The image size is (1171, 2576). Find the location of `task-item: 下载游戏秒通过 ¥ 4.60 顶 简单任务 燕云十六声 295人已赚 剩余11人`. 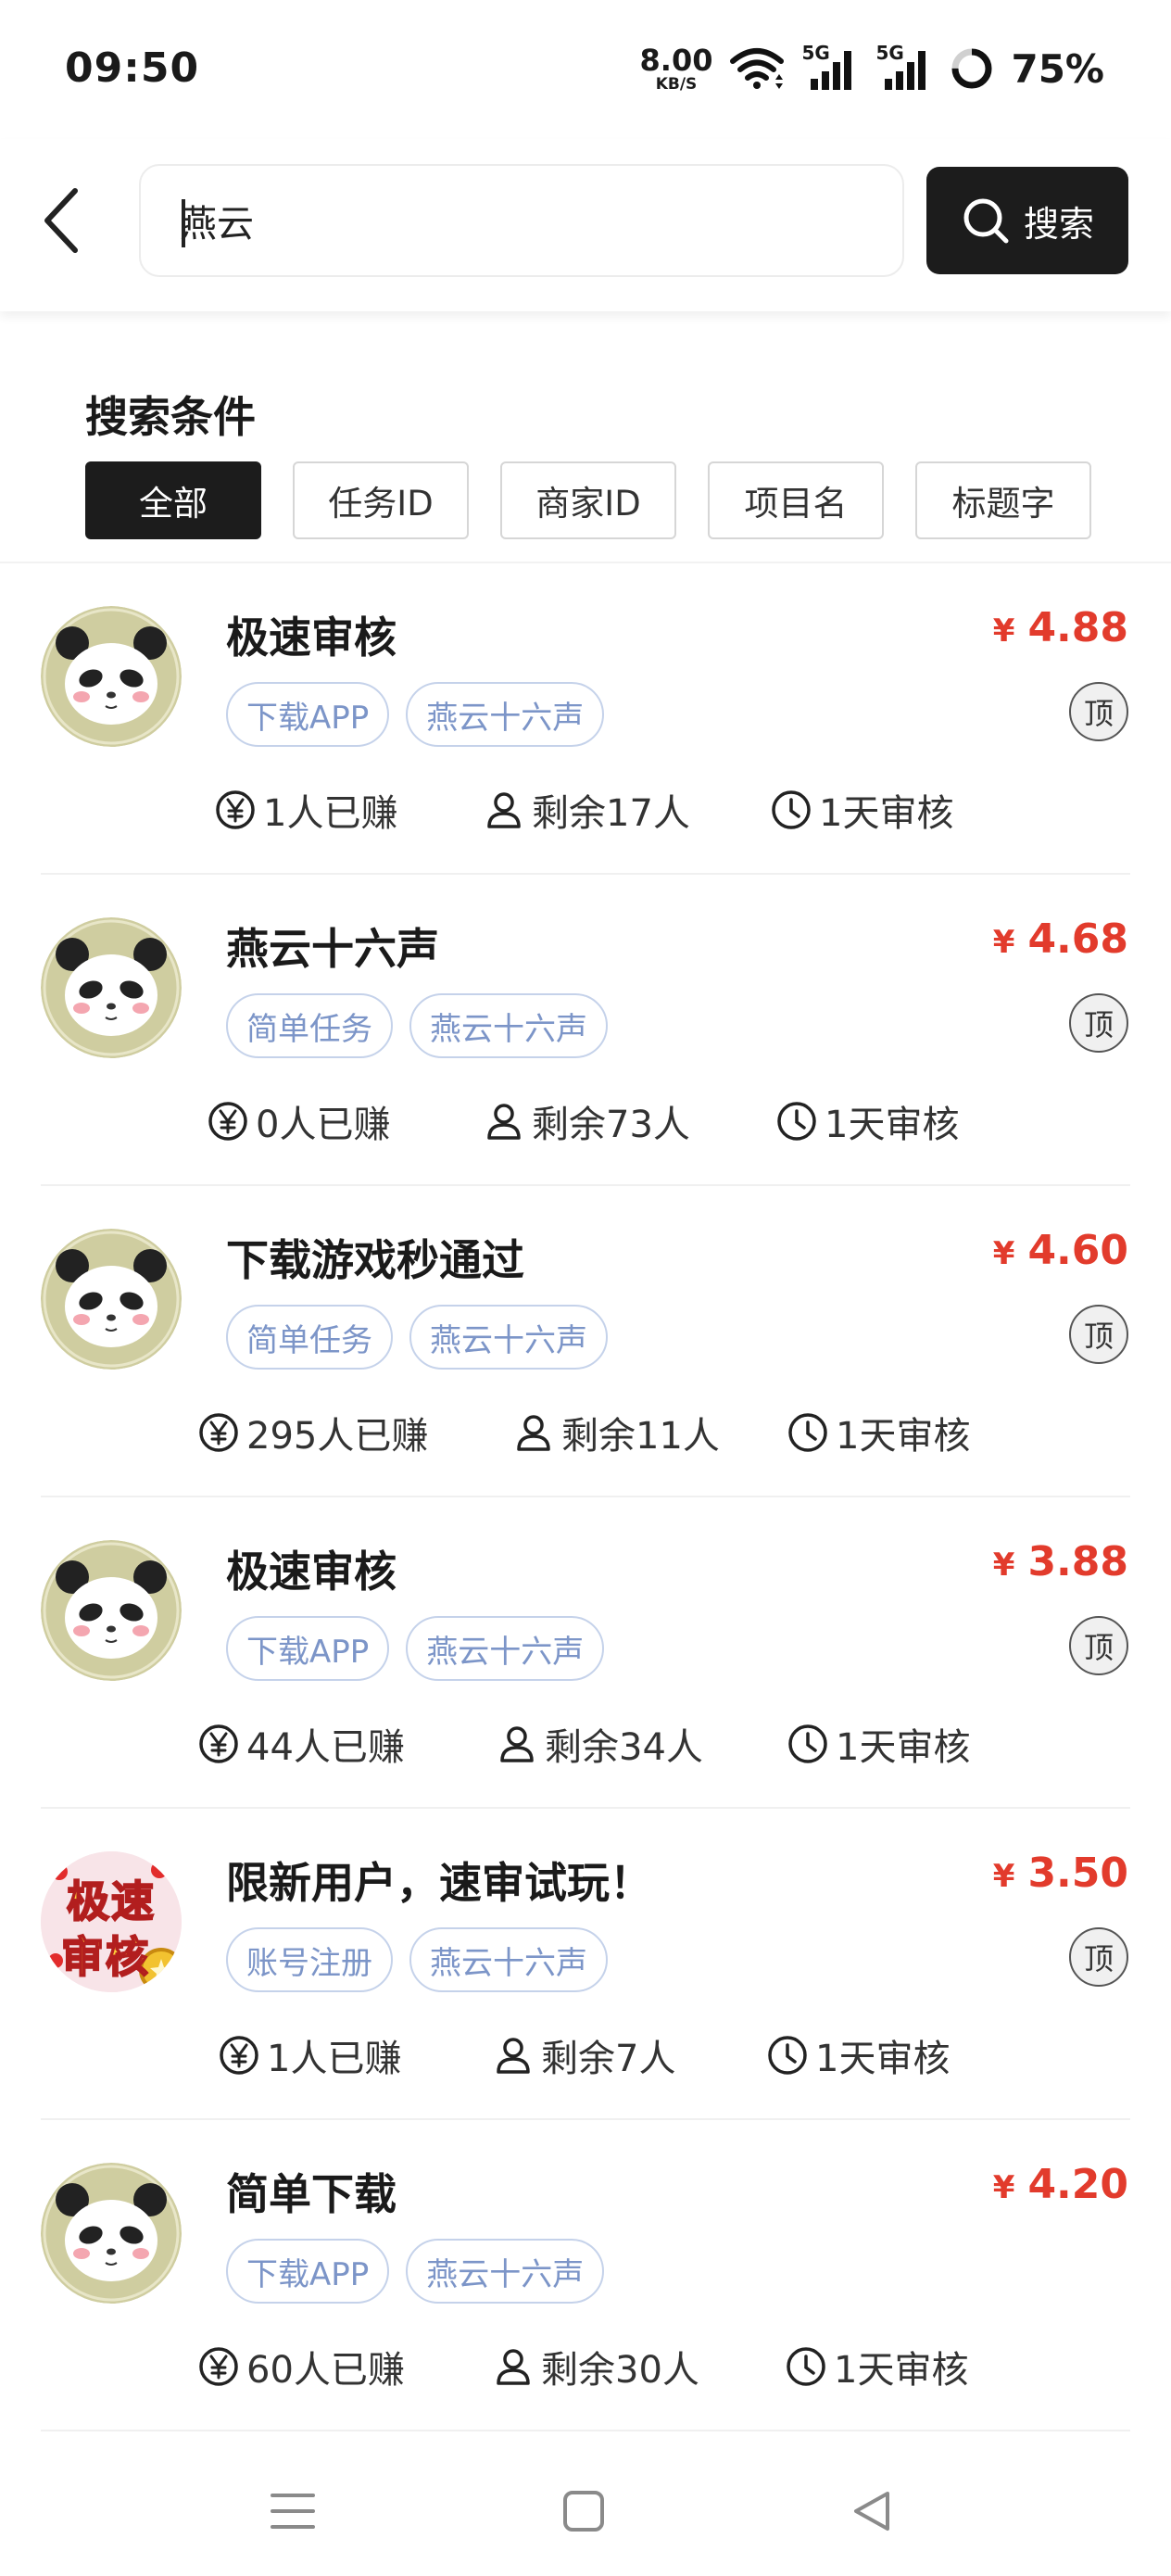

task-item: 下载游戏秒通过 ¥ 4.60 顶 简单任务 燕云十六声 295人已赚 剩余11人 is located at coordinates (585, 1342).